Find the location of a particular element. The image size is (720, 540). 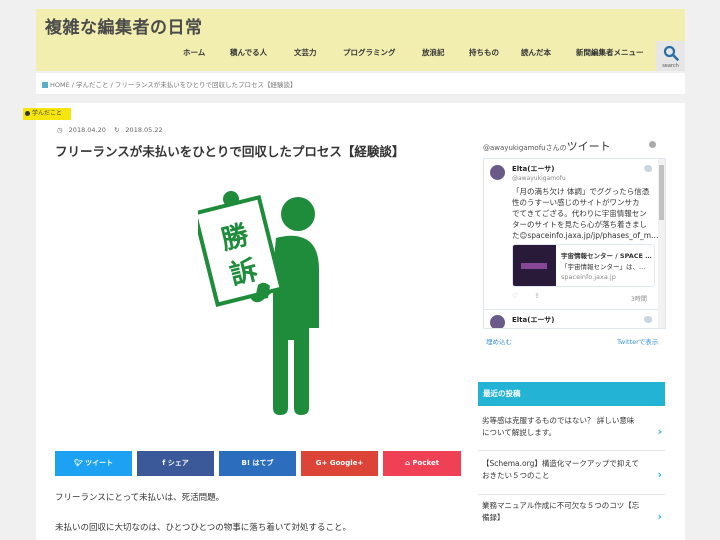

share-google-plus-button: G+ Google+ is located at coordinates (339, 463).